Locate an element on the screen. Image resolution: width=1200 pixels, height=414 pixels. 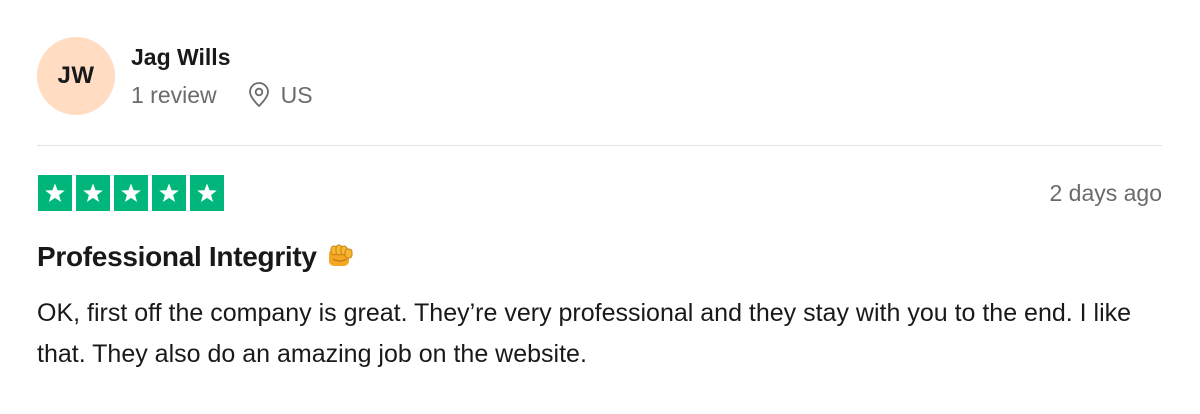
reviewer-meta: 1 review US is located at coordinates (222, 95).